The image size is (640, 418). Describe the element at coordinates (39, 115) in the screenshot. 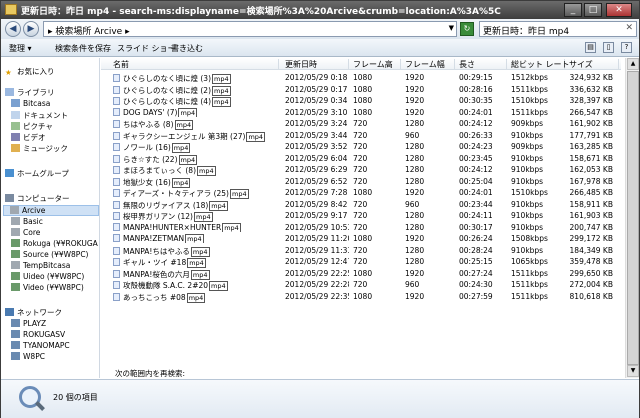

I see `nav-lib-documents: ドキュメント` at that location.